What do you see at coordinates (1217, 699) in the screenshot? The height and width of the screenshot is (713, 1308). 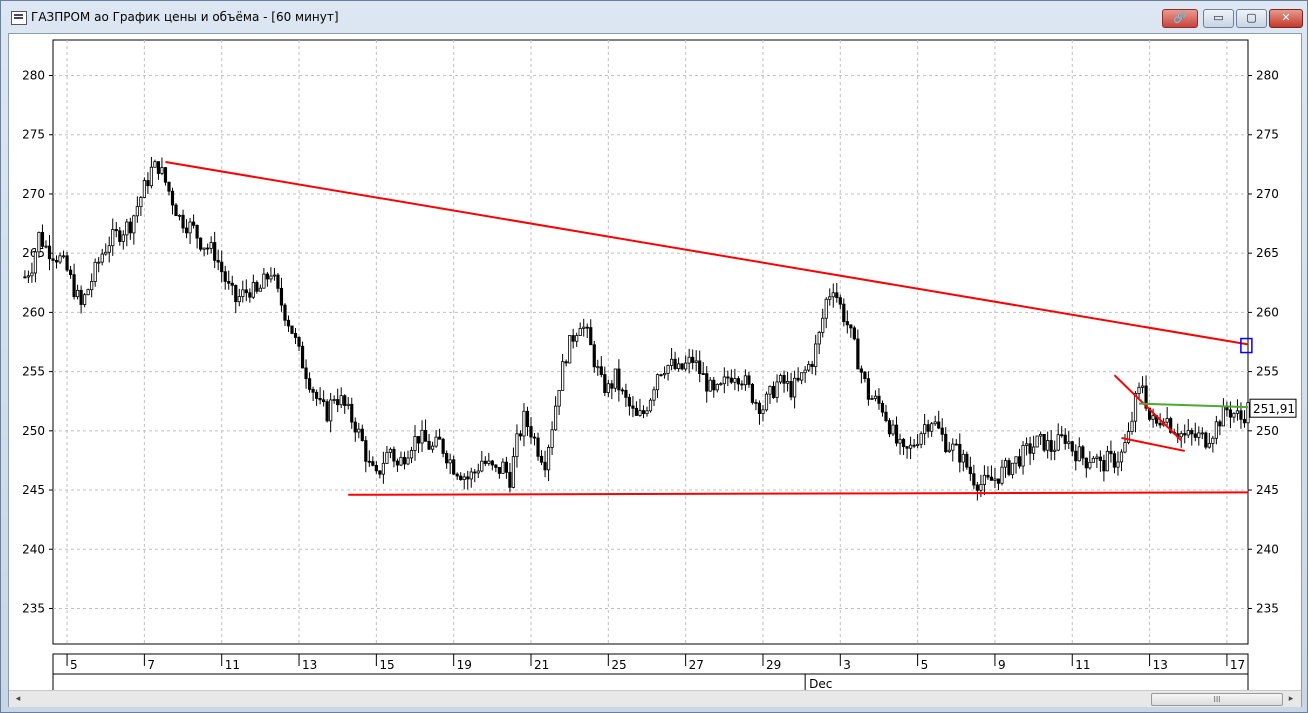 I see `scroll-thumb: III` at bounding box center [1217, 699].